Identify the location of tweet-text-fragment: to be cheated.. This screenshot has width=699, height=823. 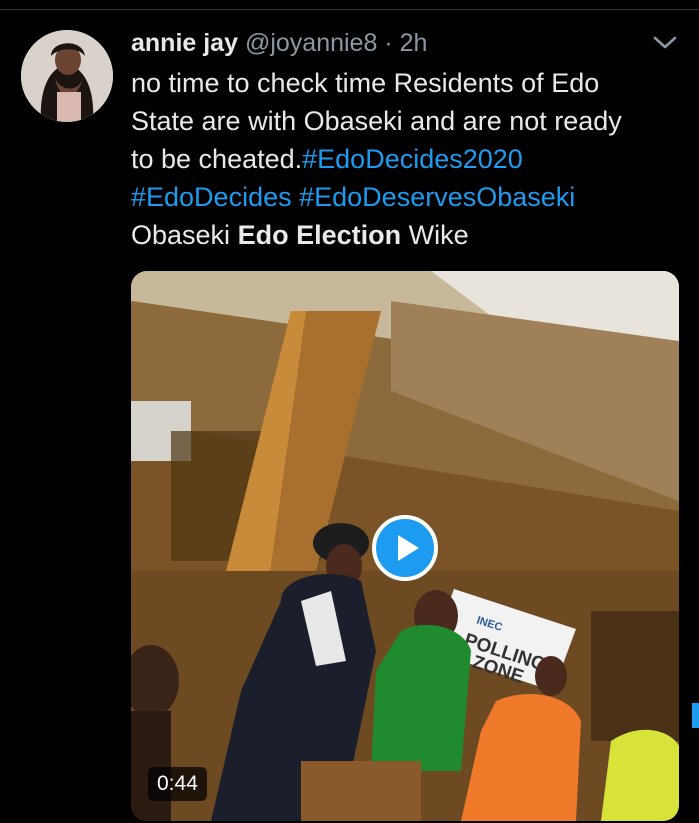
(217, 159).